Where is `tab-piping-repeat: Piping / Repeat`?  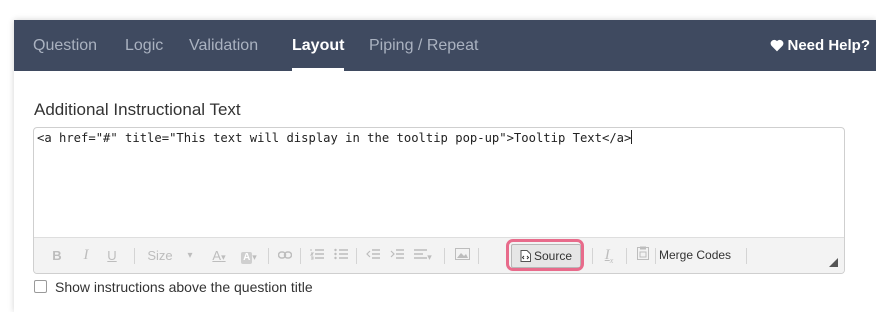
tab-piping-repeat: Piping / Repeat is located at coordinates (423, 45).